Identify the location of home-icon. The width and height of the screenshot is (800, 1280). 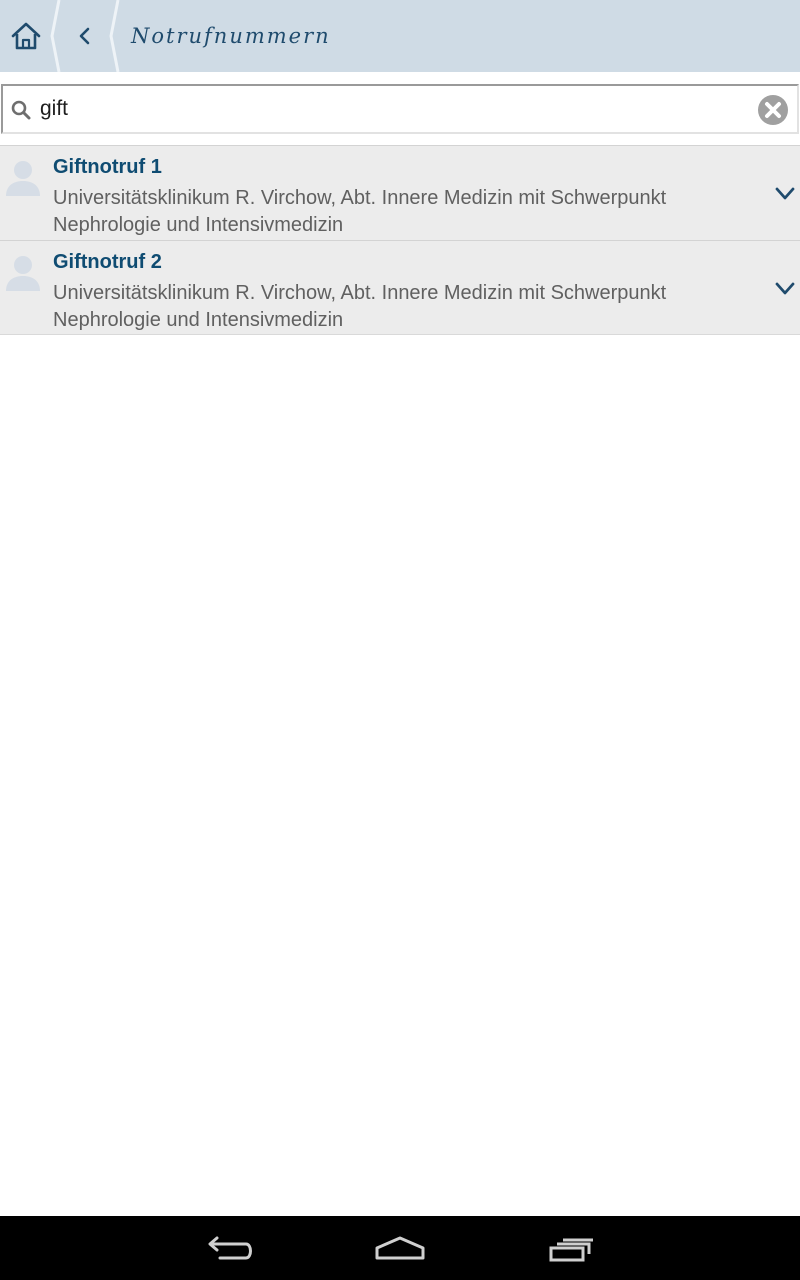
(26, 36).